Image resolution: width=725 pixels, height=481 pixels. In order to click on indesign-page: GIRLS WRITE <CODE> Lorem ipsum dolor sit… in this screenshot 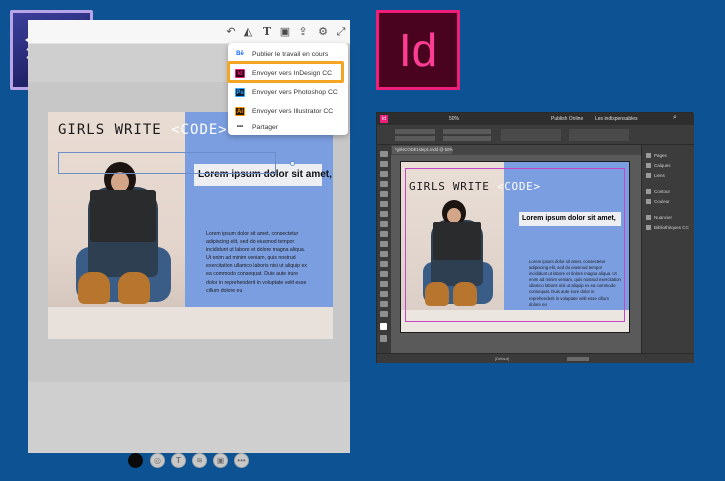, I will do `click(515, 247)`.